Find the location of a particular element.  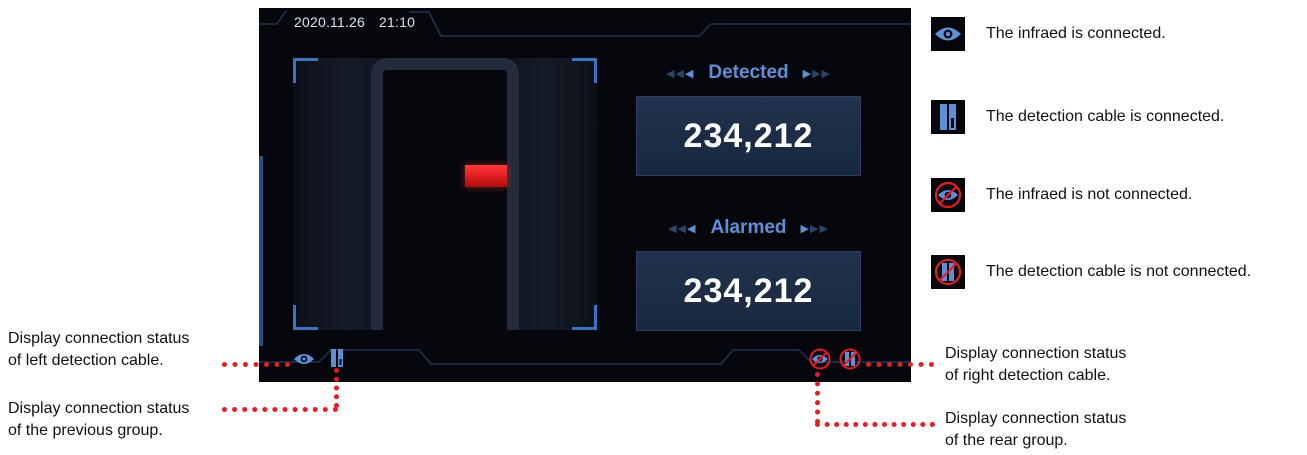

detected-counter: ◀◀◀ Detected ▶▶▶ 234,212 is located at coordinates (748, 117).